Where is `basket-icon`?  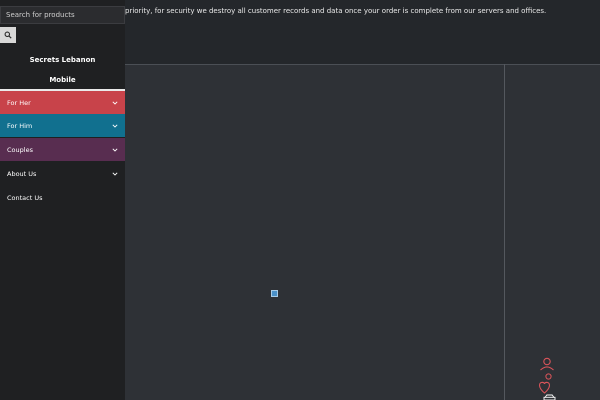
basket-icon is located at coordinates (549, 397).